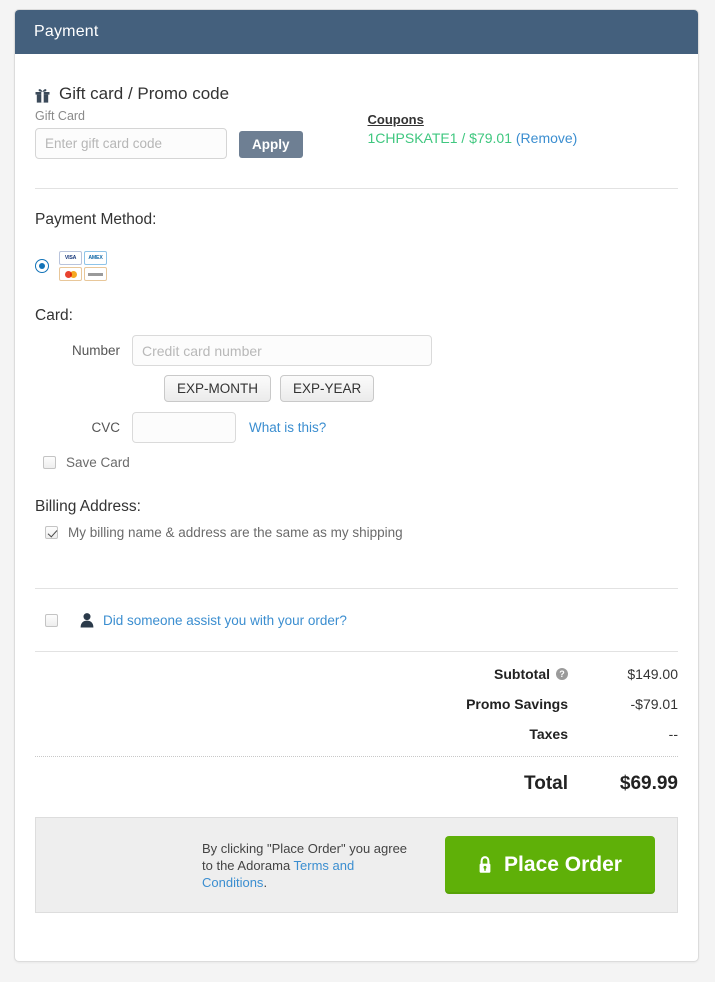 This screenshot has height=982, width=715. I want to click on gift-card-input, so click(131, 143).